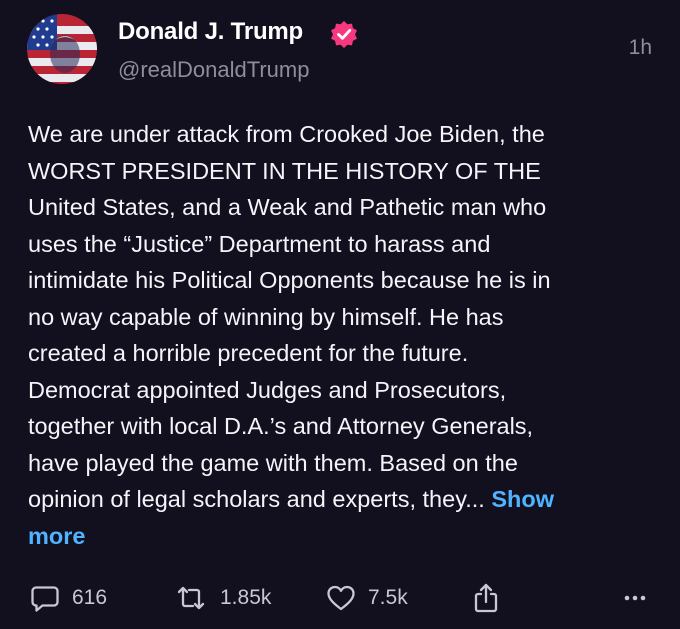  I want to click on share-icon, so click(486, 598).